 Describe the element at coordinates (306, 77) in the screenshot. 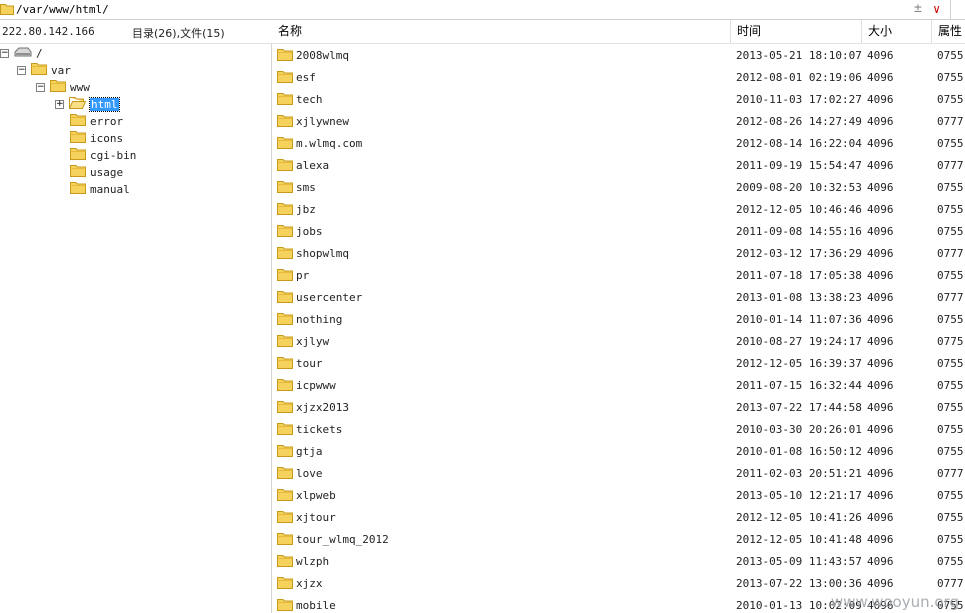

I see `file-name: esf` at that location.